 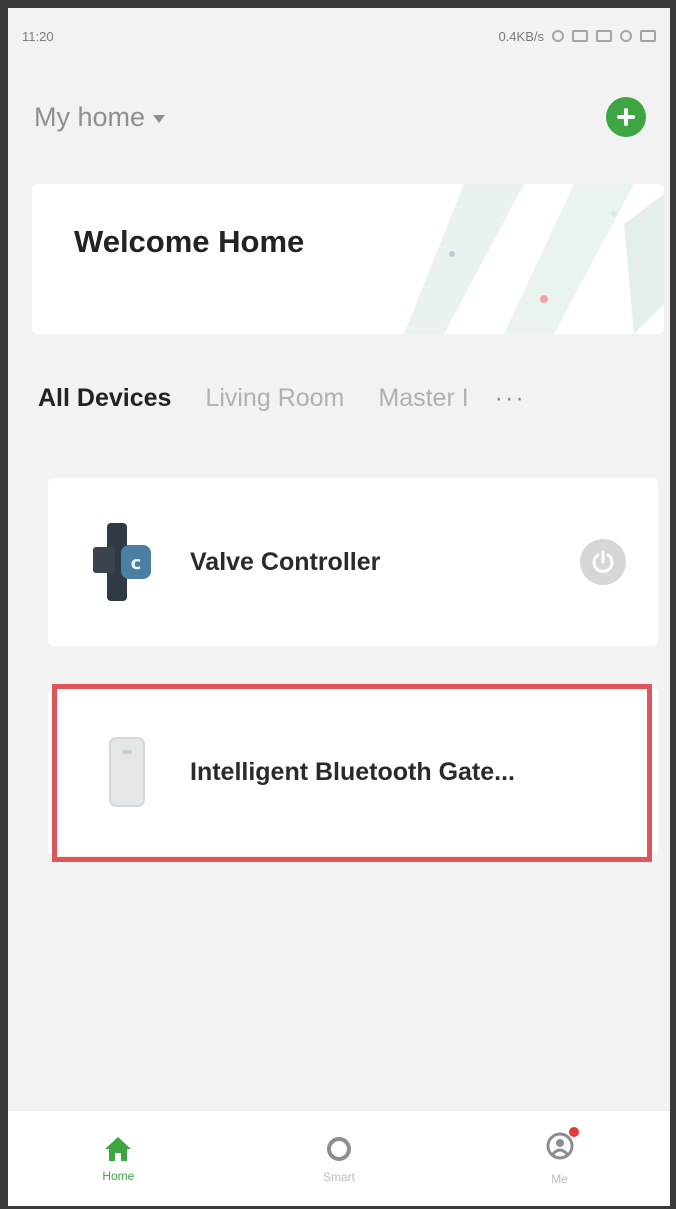 What do you see at coordinates (521, 36) in the screenshot?
I see `network-speed: 0.4KB/s` at bounding box center [521, 36].